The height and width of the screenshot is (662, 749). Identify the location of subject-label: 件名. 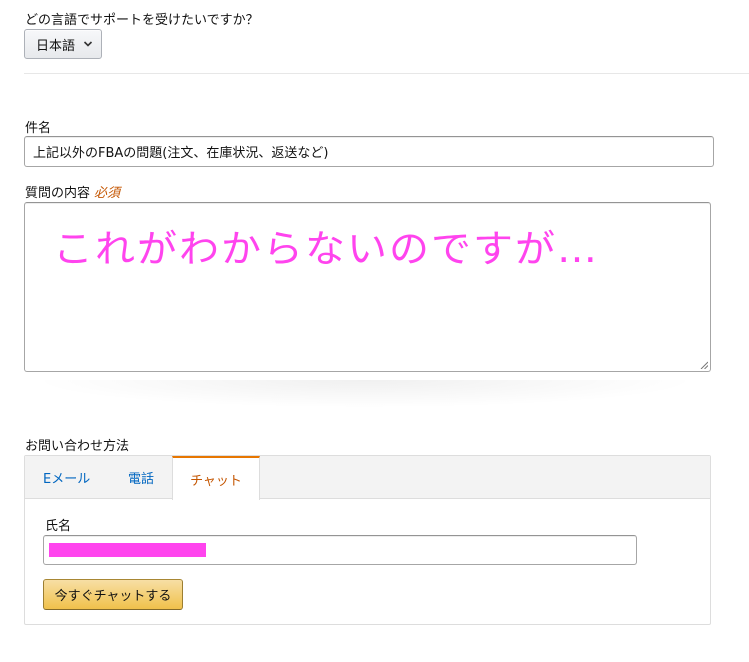
(38, 128).